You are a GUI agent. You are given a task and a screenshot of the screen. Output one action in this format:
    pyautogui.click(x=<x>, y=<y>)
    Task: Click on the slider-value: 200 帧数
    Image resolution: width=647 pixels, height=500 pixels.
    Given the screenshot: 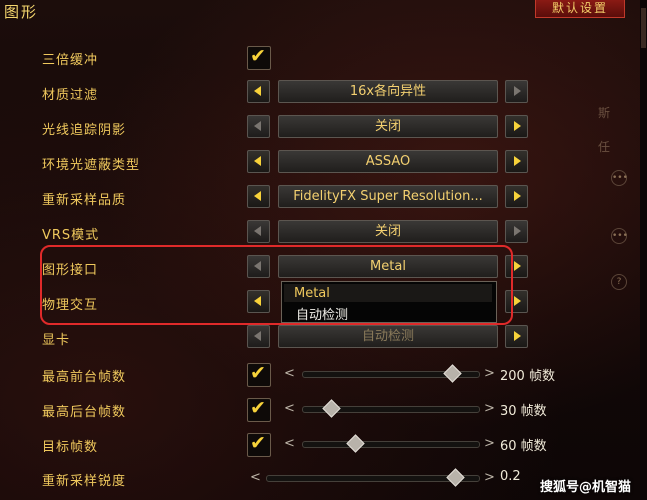 What is the action you would take?
    pyautogui.click(x=527, y=376)
    